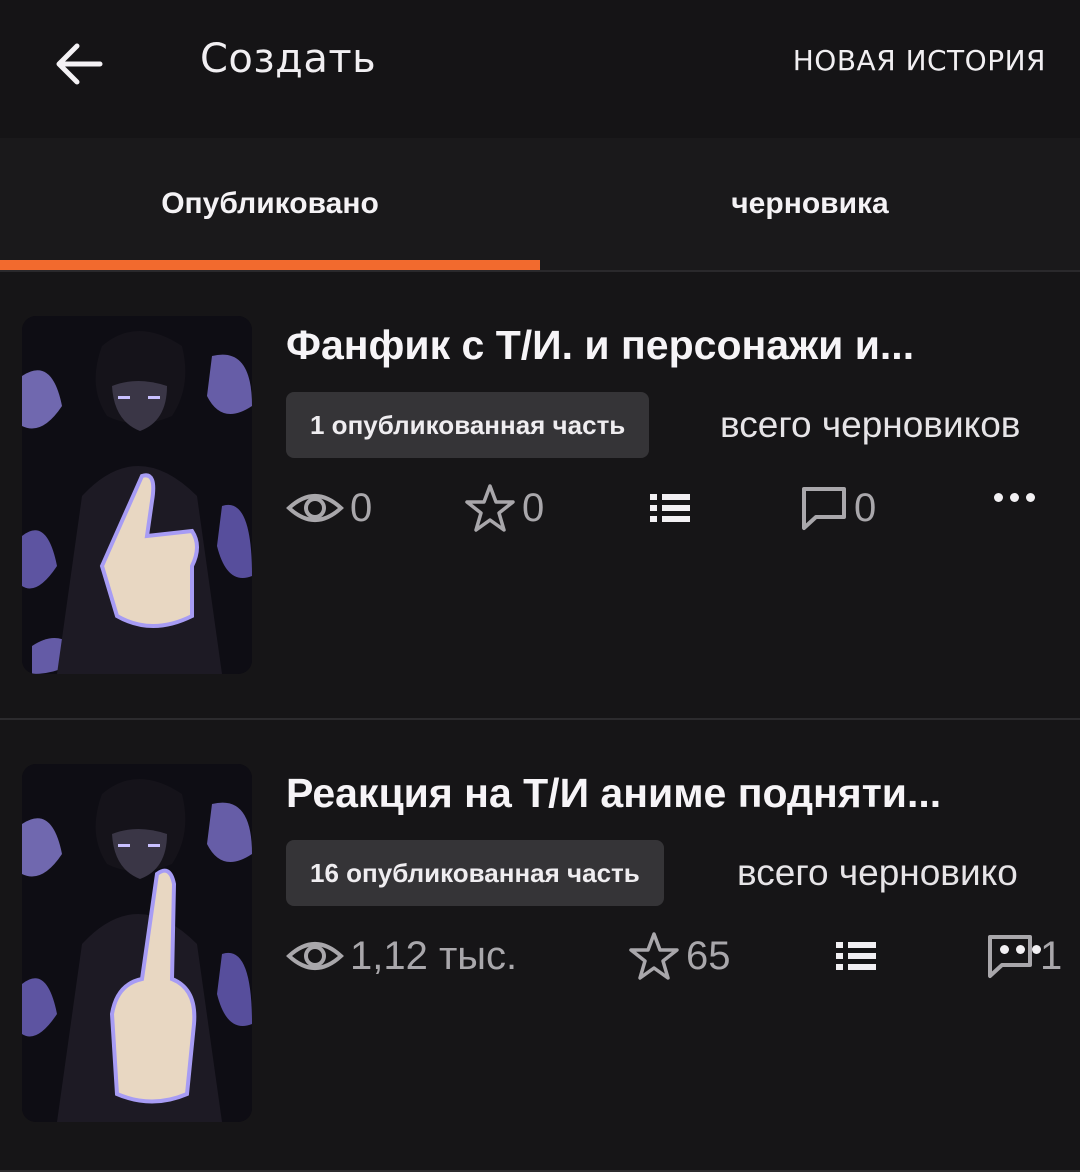 The image size is (1080, 1172). I want to click on tab-bar: Опубликовано черновика, so click(540, 205).